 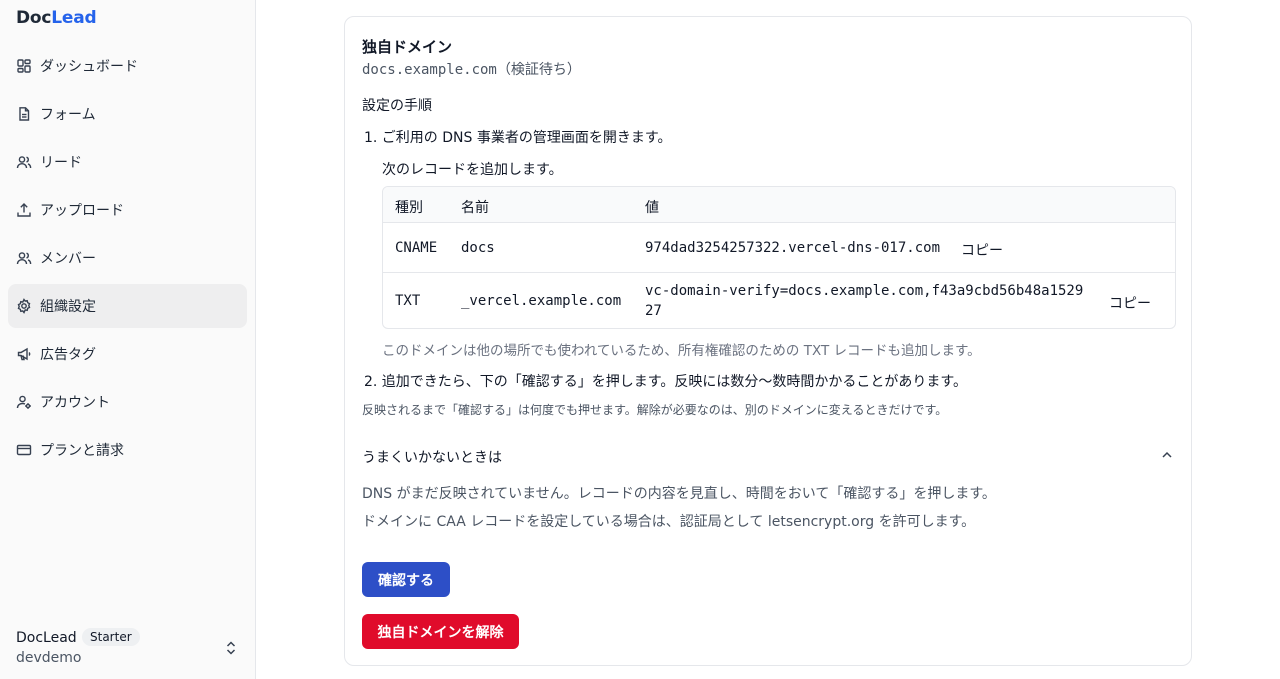 What do you see at coordinates (1167, 455) in the screenshot?
I see `chevron-up-icon` at bounding box center [1167, 455].